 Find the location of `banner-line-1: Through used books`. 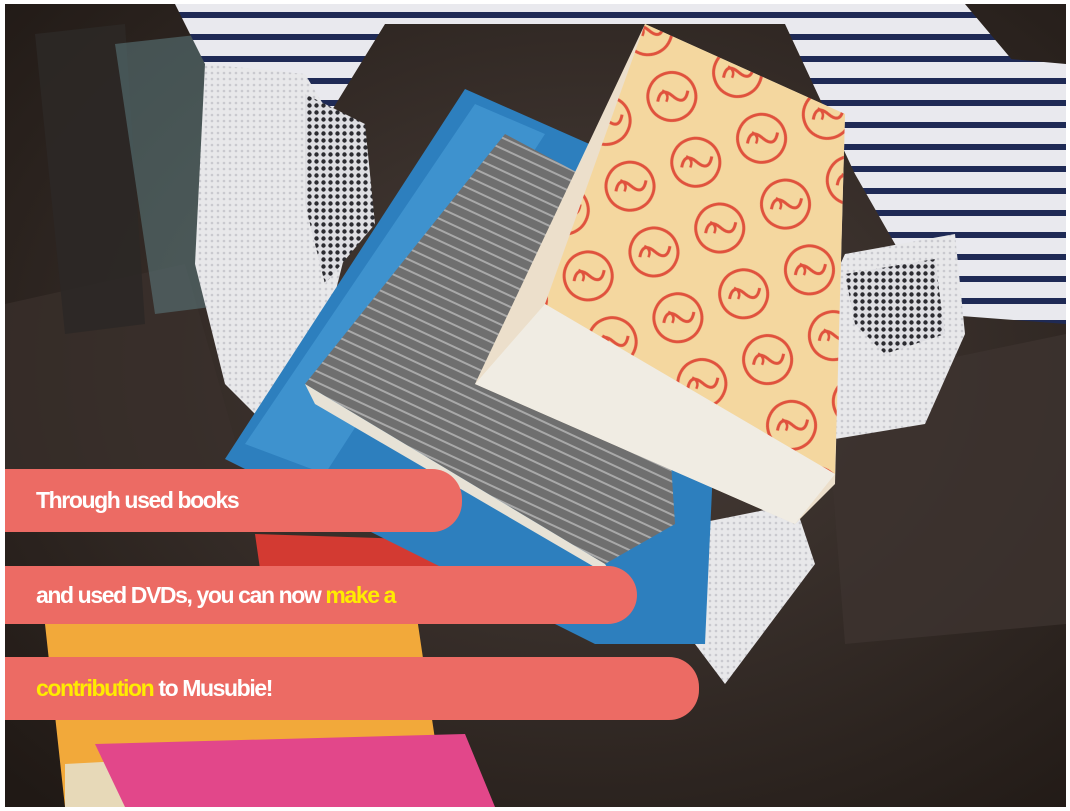

banner-line-1: Through used books is located at coordinates (233, 500).